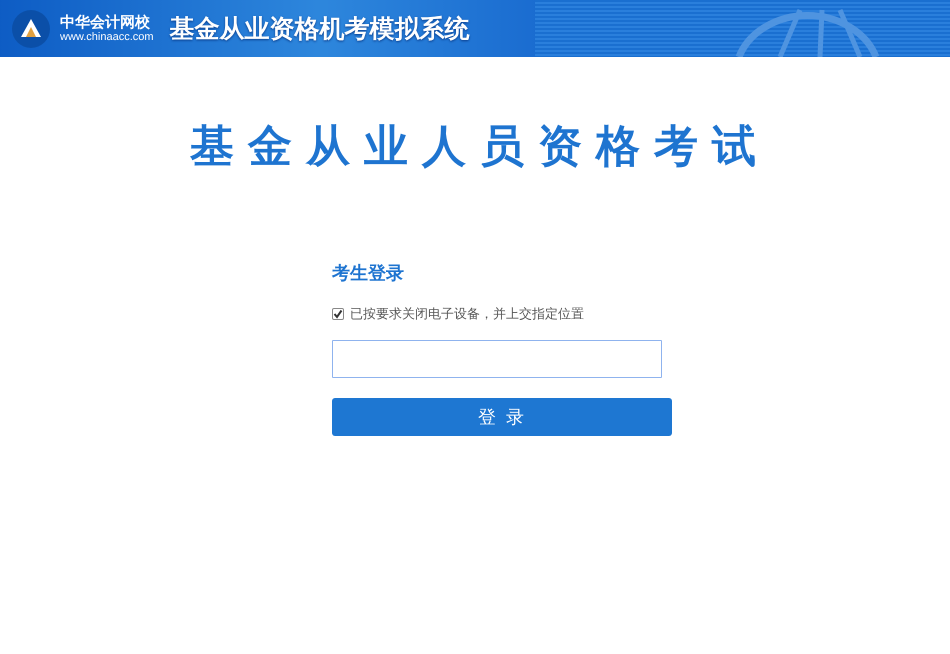 The height and width of the screenshot is (654, 950). I want to click on login-heading: 考生登录, so click(368, 273).